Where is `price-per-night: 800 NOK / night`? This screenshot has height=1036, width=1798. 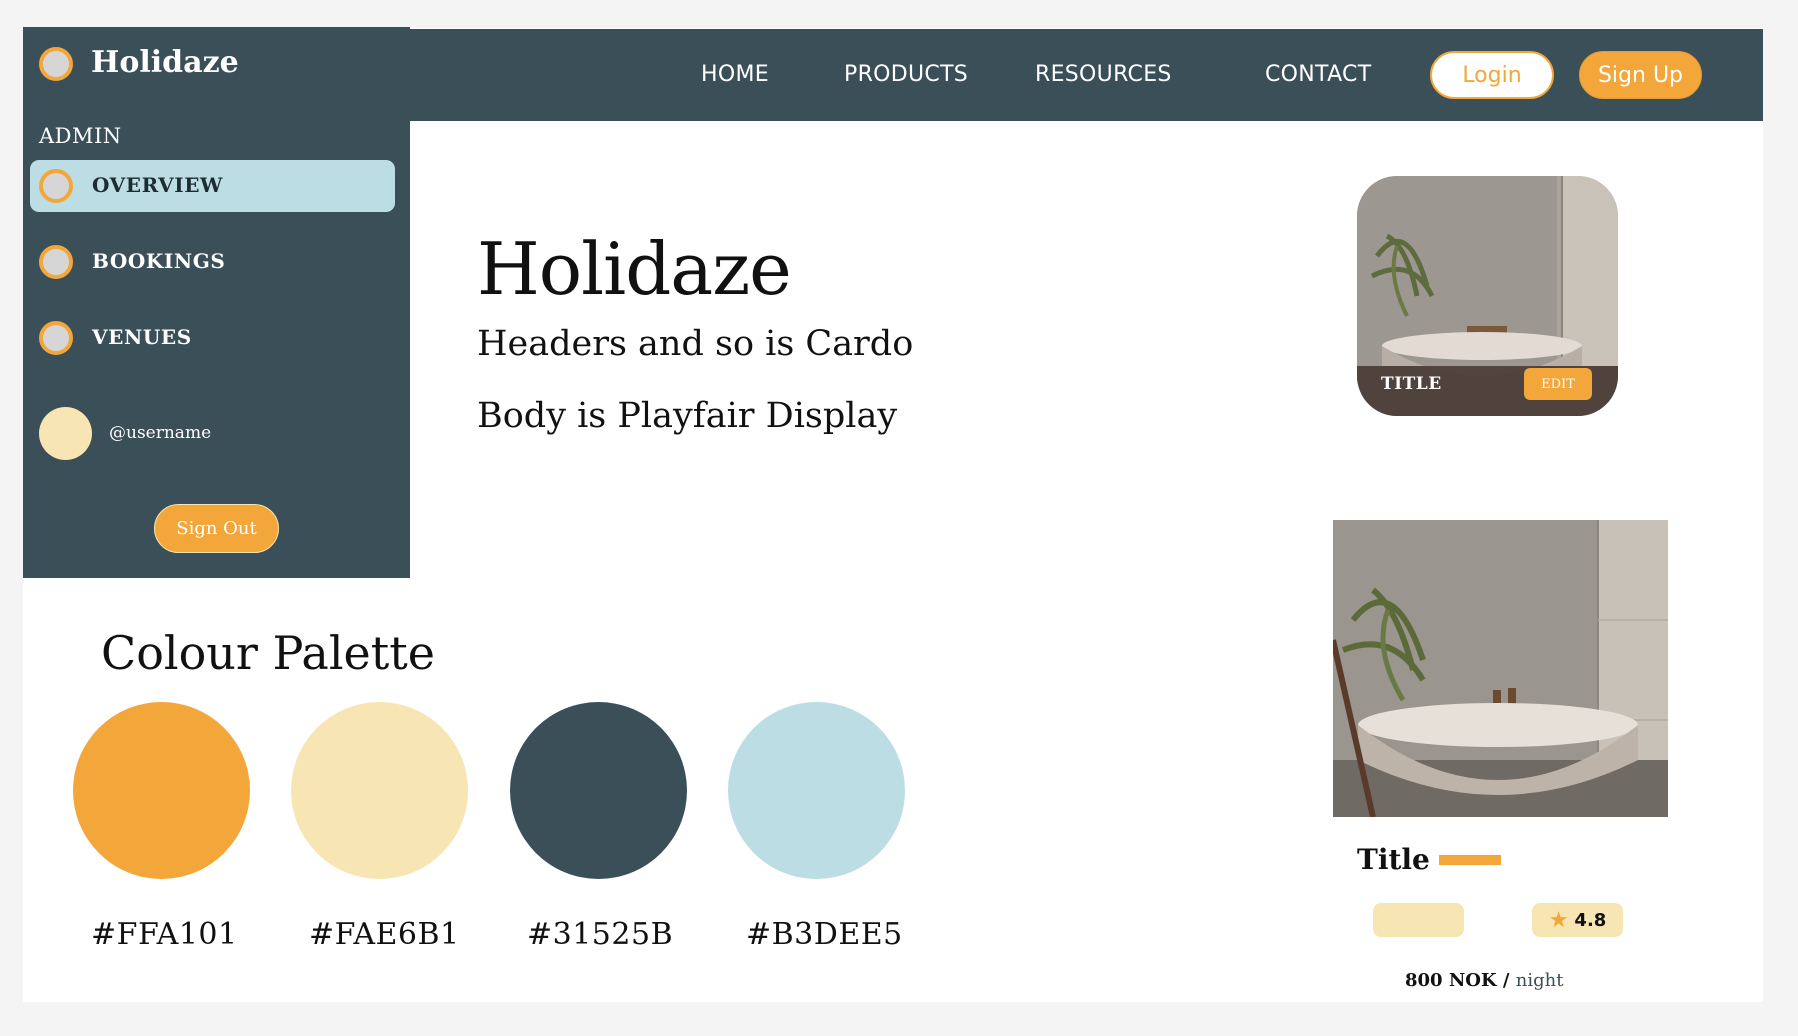 price-per-night: 800 NOK / night is located at coordinates (1484, 980).